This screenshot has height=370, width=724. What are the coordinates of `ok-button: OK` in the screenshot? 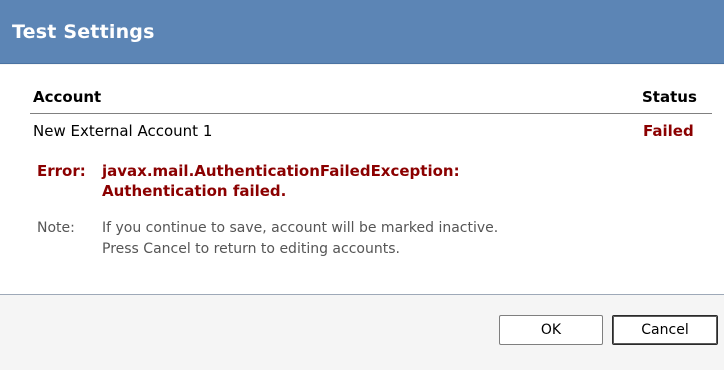 It's located at (551, 330).